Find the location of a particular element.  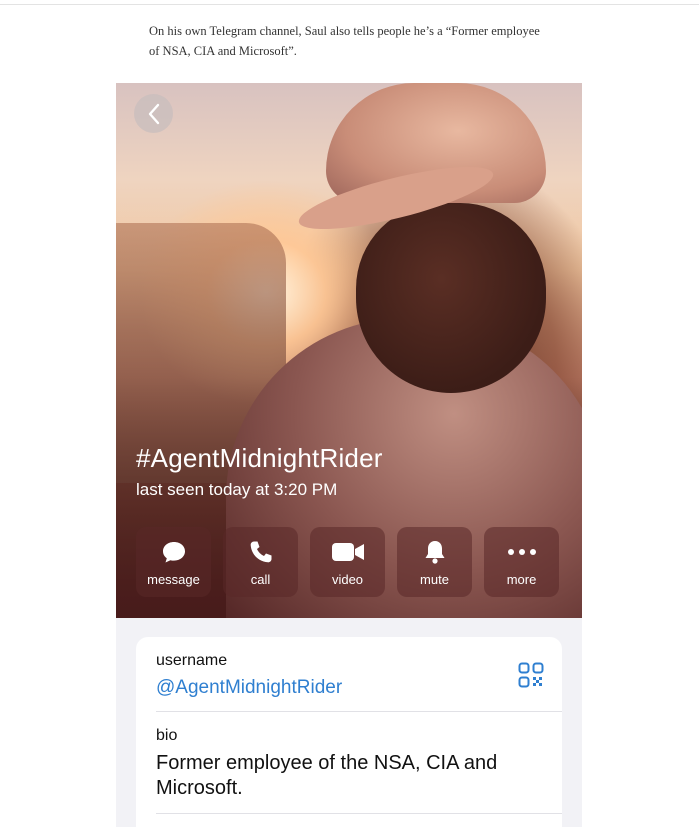

video-label: video is located at coordinates (347, 579).